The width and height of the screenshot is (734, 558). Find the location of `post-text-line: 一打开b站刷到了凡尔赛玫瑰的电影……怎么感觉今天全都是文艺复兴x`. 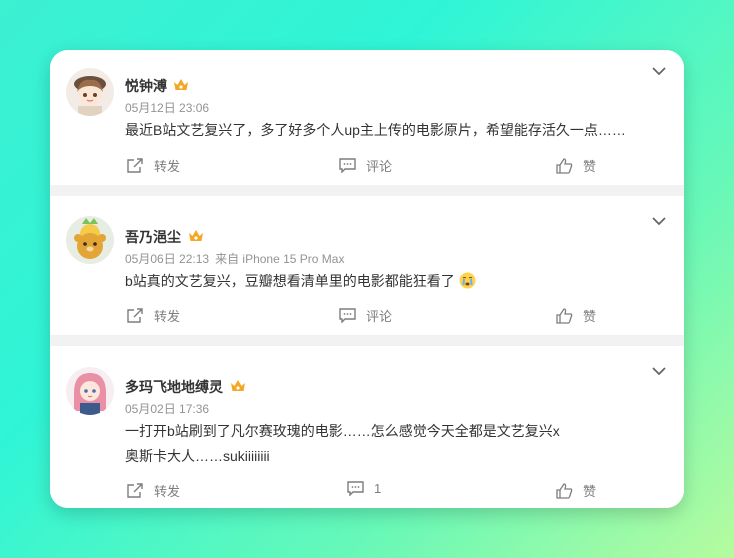

post-text-line: 一打开b站刷到了凡尔赛玫瑰的电影……怎么感觉今天全都是文艺复兴x is located at coordinates (342, 431).